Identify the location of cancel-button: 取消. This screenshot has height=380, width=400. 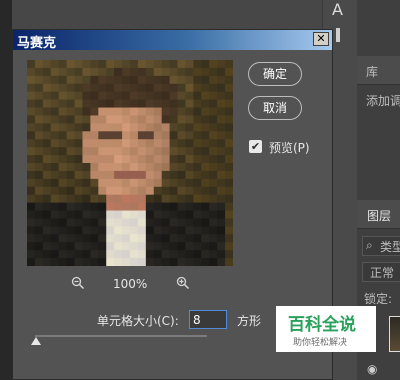
(275, 108).